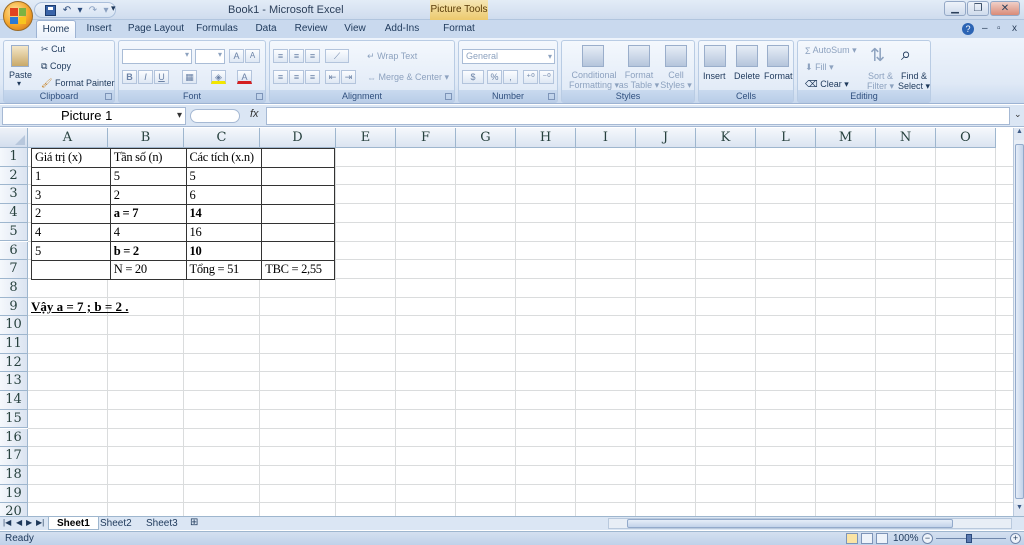 Image resolution: width=1024 pixels, height=545 pixels. What do you see at coordinates (312, 77) in the screenshot?
I see `align-right-icon: ≡` at bounding box center [312, 77].